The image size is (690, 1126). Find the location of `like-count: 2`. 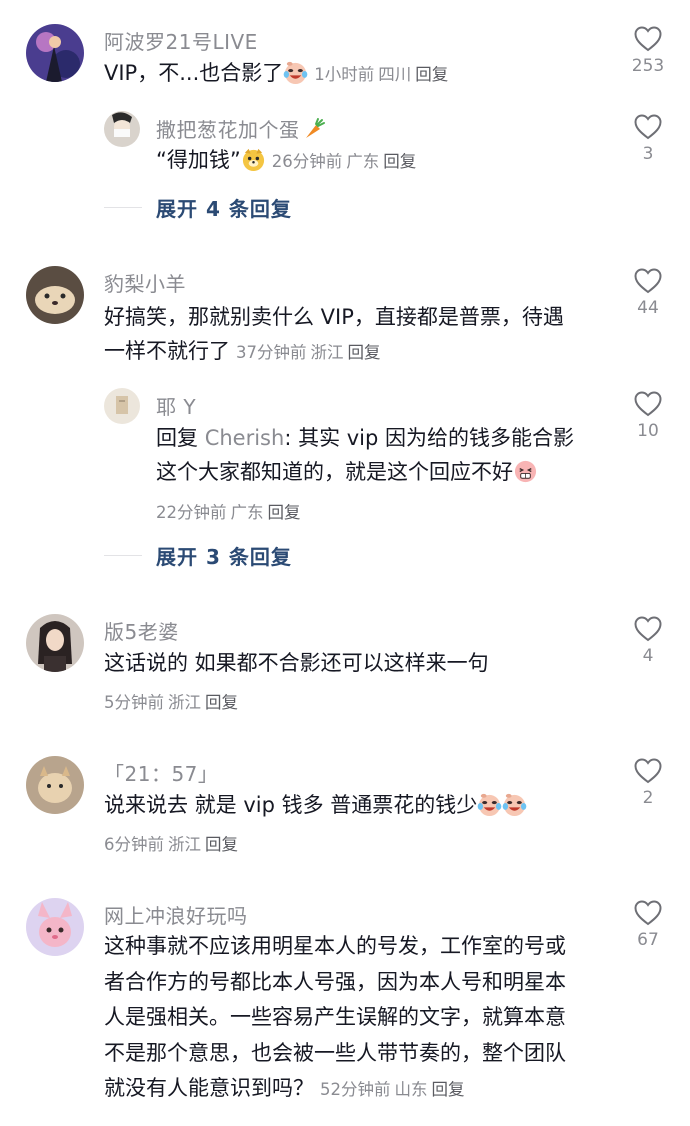

like-count: 2 is located at coordinates (648, 798).